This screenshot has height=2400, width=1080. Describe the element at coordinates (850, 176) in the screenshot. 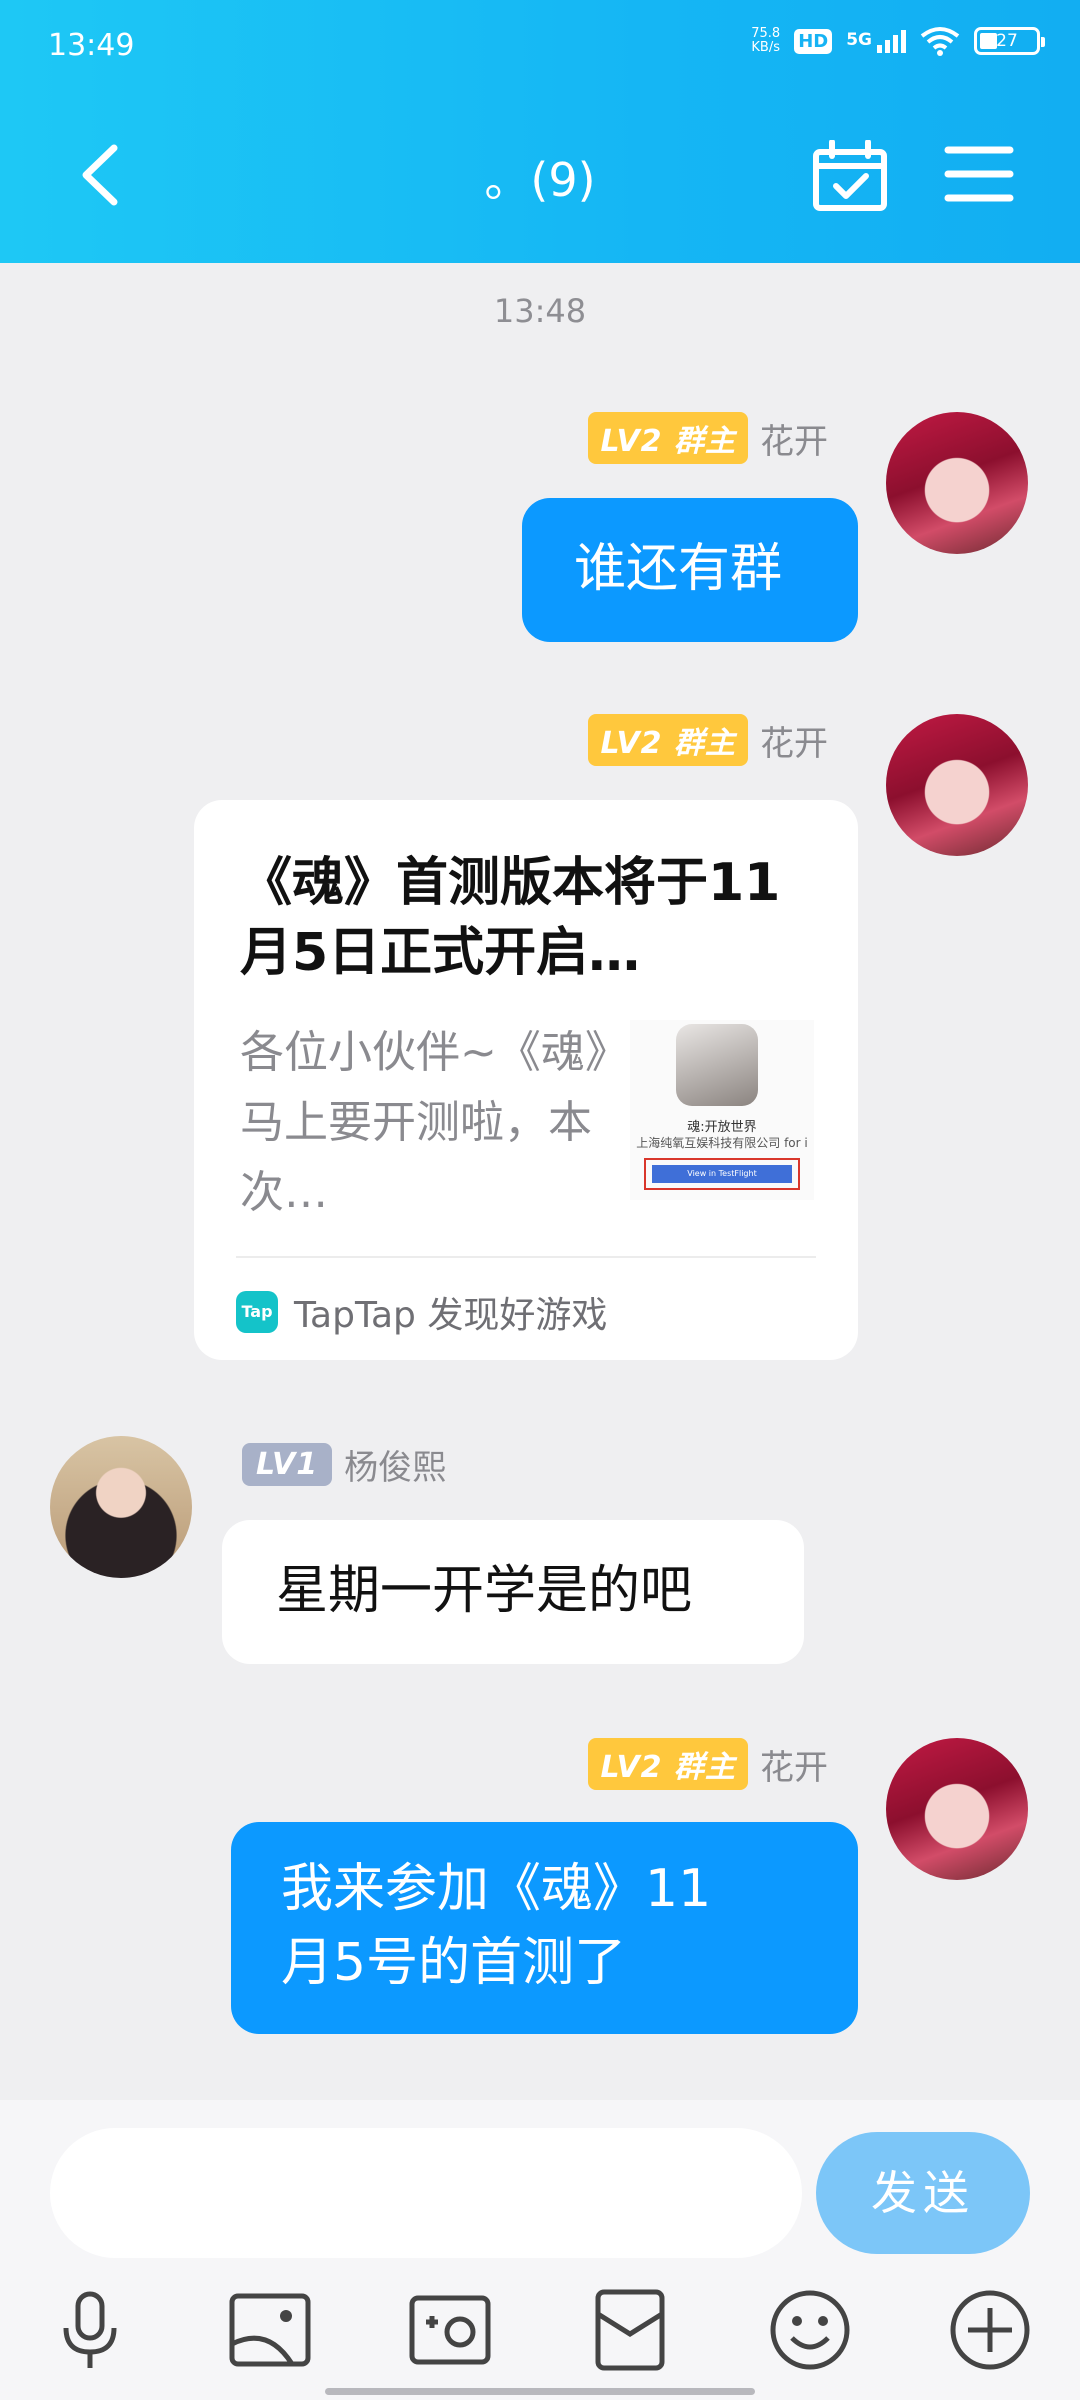

I see `calendar-check-icon` at that location.